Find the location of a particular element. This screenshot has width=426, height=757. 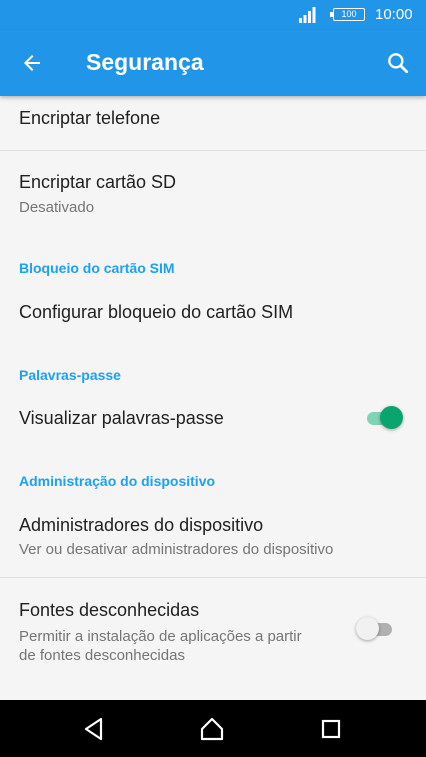

navigation-bar is located at coordinates (213, 728).